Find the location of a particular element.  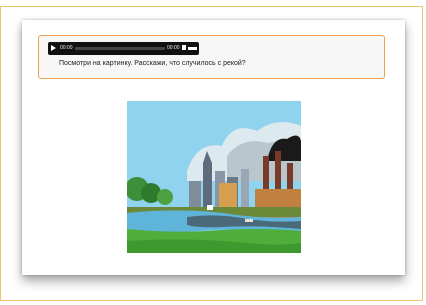

play-icon is located at coordinates (53, 48).